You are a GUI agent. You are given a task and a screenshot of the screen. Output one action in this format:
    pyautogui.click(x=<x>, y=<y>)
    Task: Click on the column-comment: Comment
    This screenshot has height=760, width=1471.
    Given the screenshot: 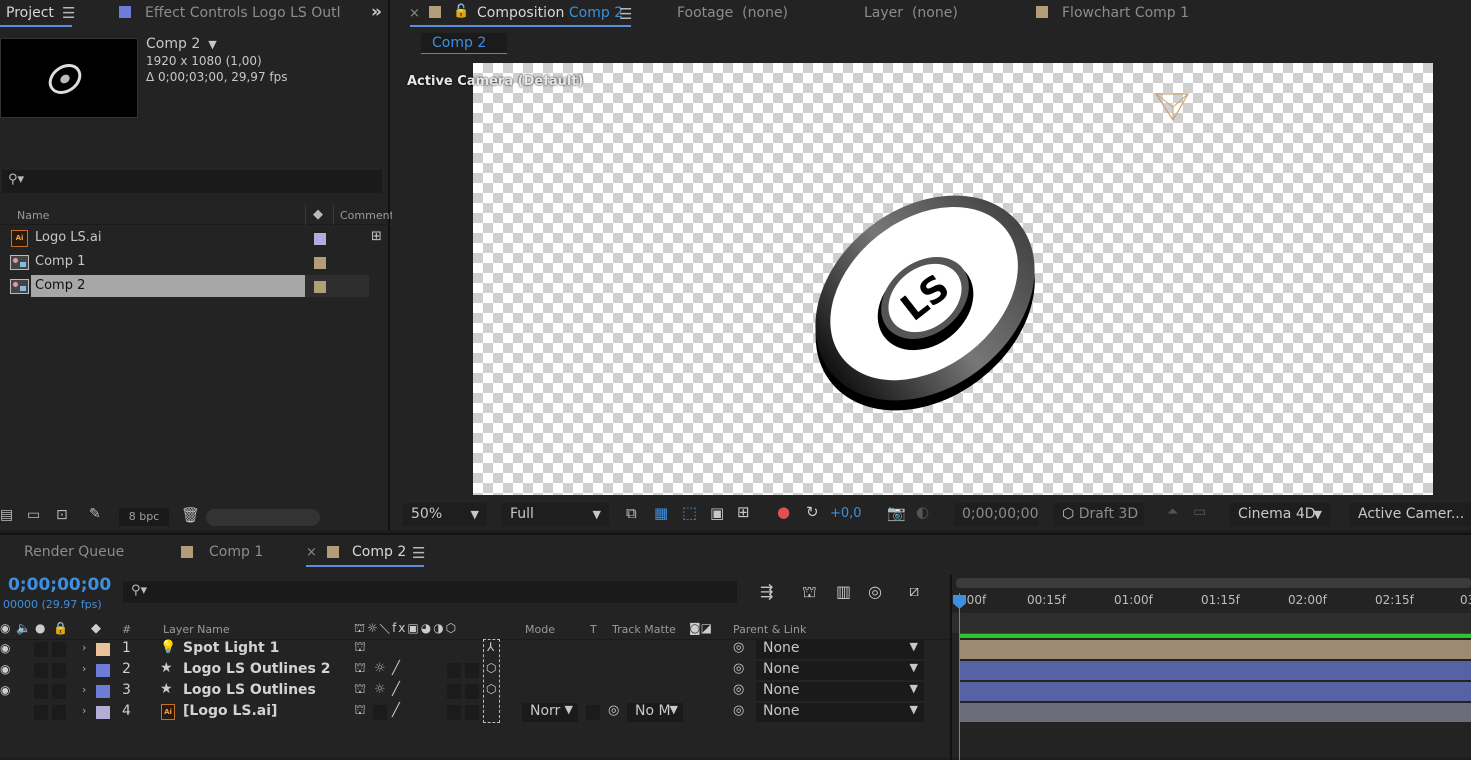 What is the action you would take?
    pyautogui.click(x=367, y=215)
    